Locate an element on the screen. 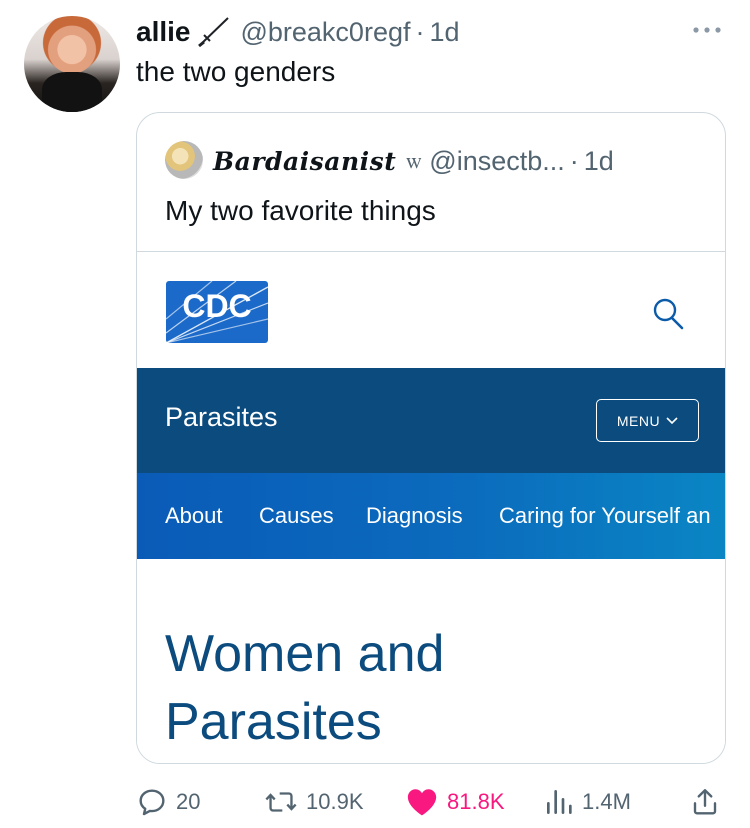 Image resolution: width=750 pixels, height=828 pixels. search-icon is located at coordinates (668, 314).